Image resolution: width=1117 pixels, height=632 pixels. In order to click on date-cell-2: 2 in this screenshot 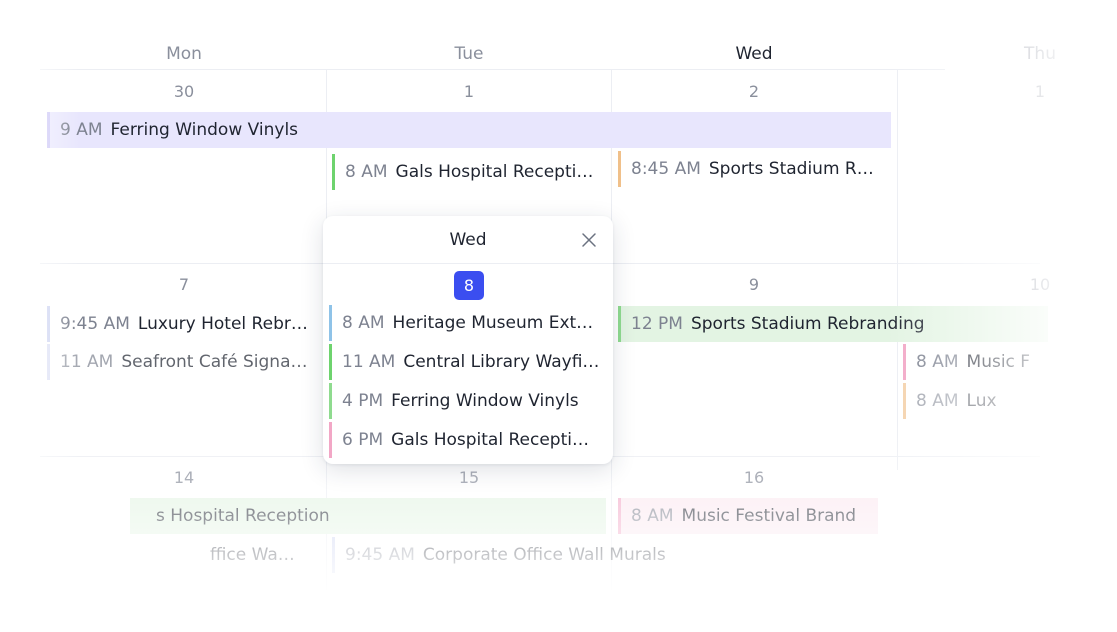, I will do `click(754, 91)`.